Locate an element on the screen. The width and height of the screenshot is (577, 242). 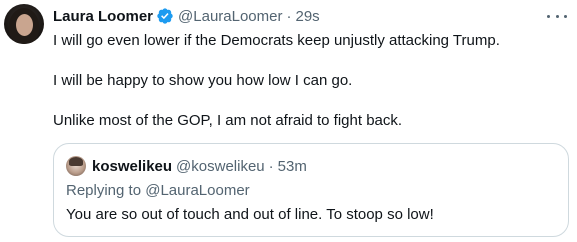
author-avatar is located at coordinates (24, 24).